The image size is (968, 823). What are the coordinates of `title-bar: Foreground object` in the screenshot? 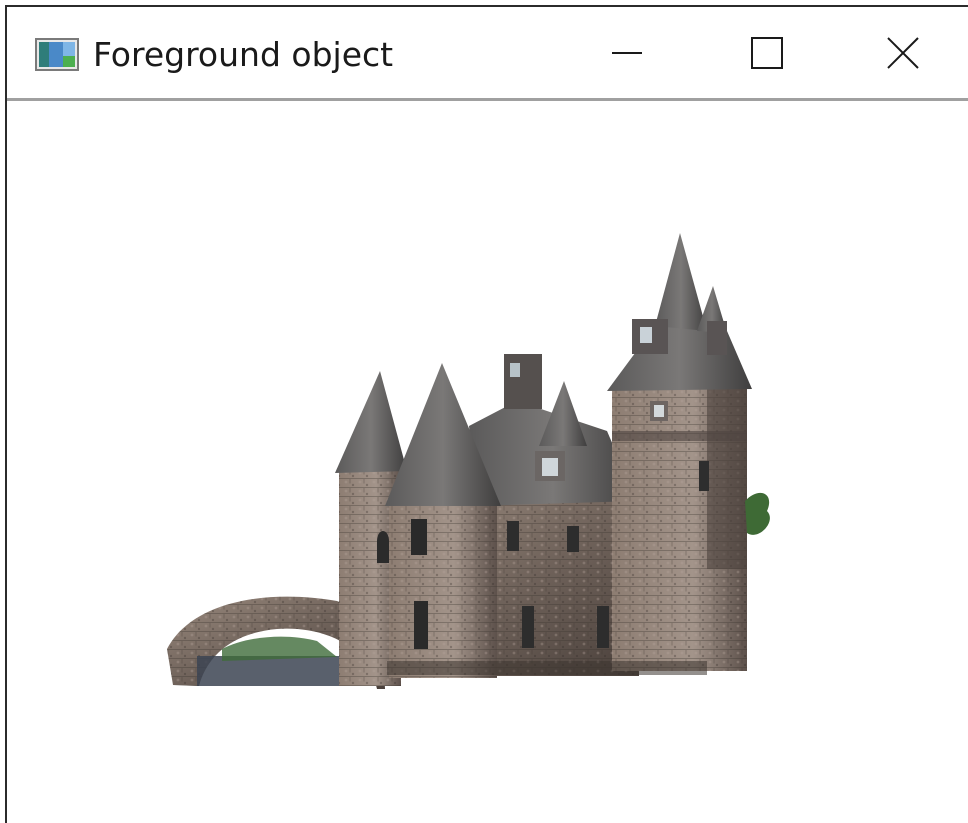 It's located at (487, 54).